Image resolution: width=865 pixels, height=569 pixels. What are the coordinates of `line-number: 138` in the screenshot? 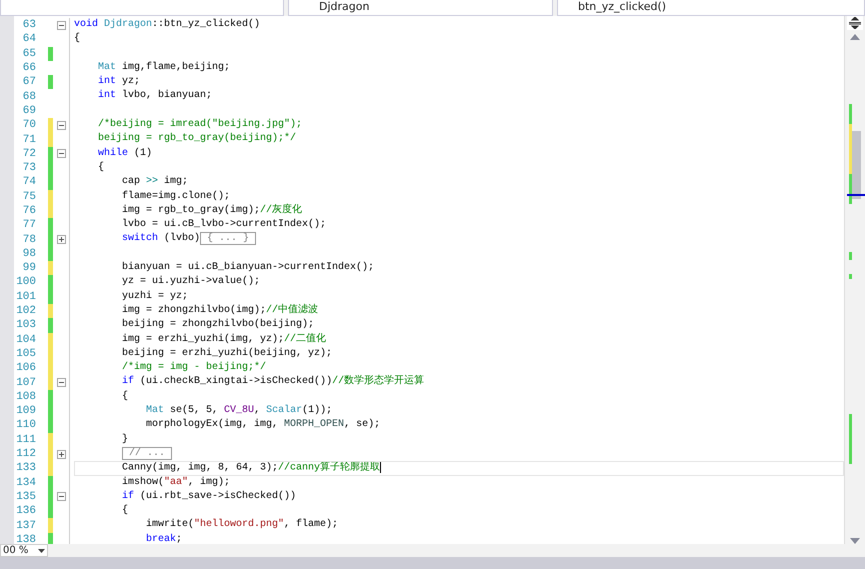 It's located at (25, 539).